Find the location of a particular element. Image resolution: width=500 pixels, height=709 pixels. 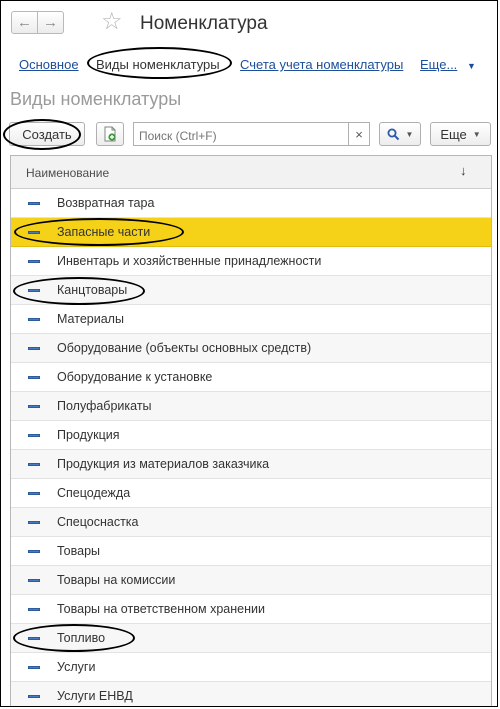

table-row: Инвентарь и хозяйственные принадлежности is located at coordinates (251, 261).